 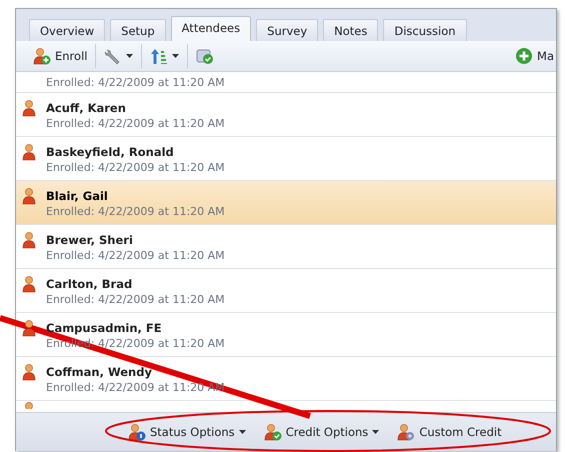 I want to click on tab: Discussion, so click(x=425, y=30).